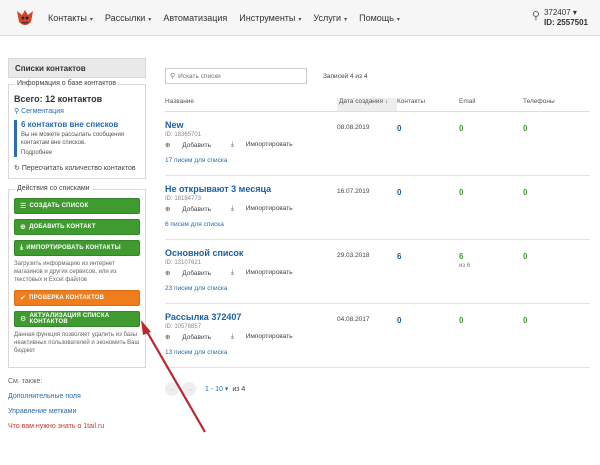 Image resolution: width=600 pixels, height=465 pixels. I want to click on recount-link: ↻ Пересчитать количество контактов, so click(77, 168).